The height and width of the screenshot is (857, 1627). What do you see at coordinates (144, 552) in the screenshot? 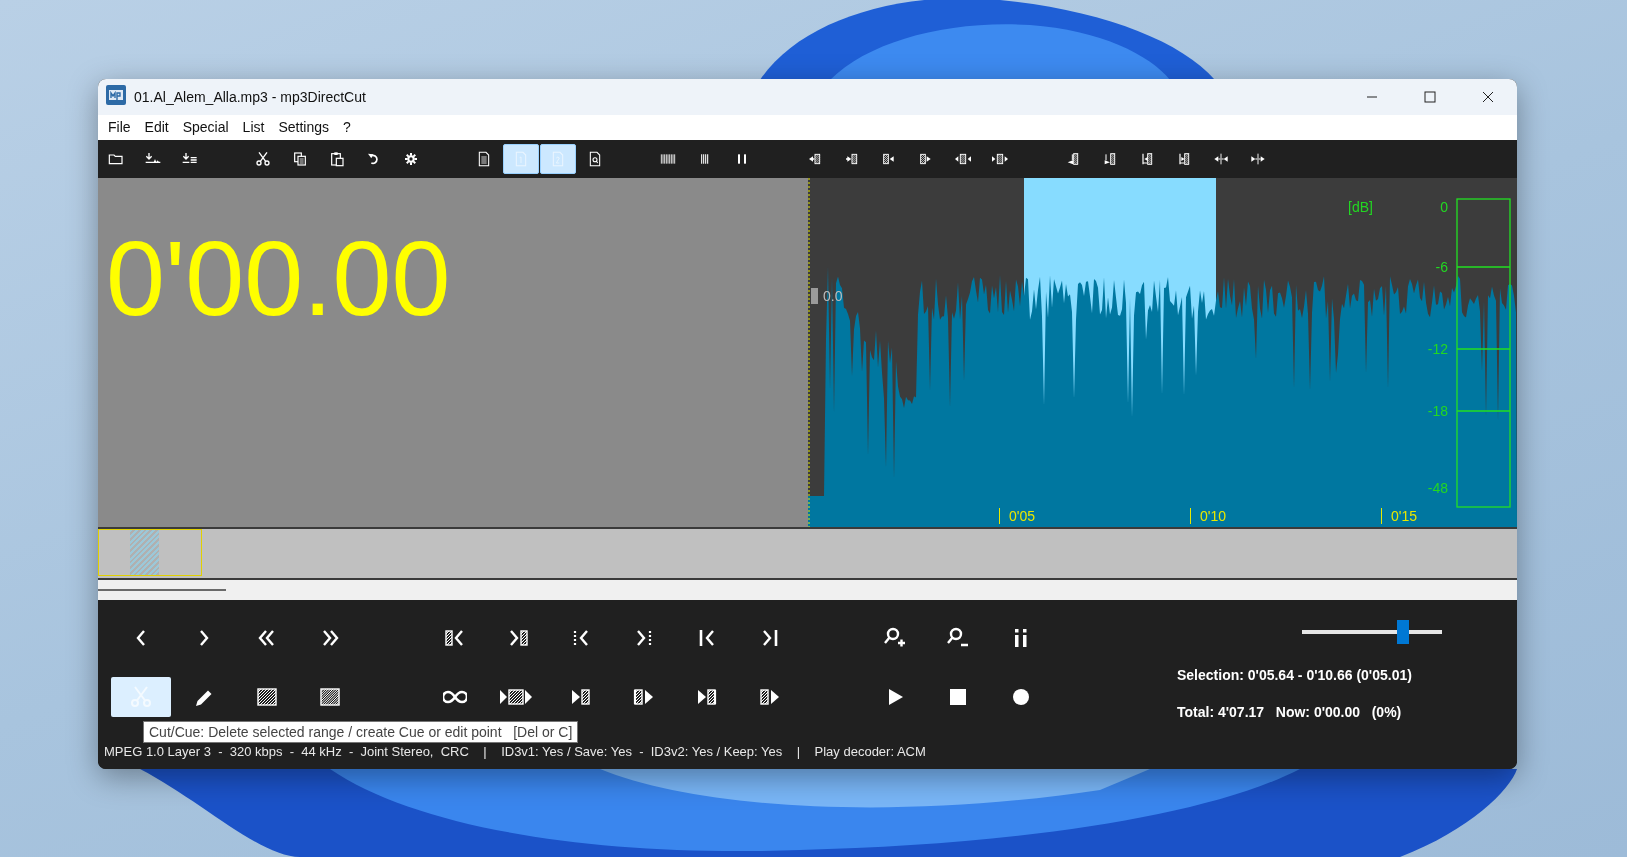
I see `overview-selection` at bounding box center [144, 552].